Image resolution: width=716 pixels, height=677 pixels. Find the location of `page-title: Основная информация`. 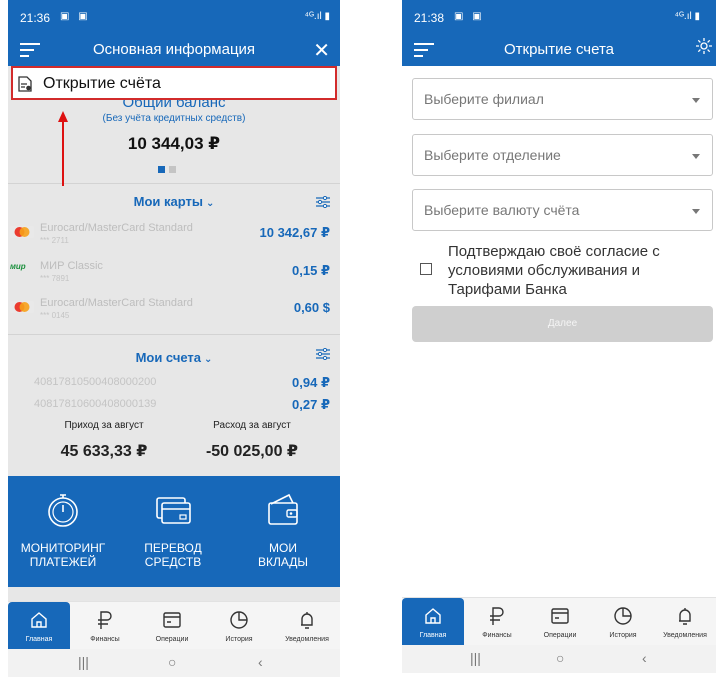

page-title: Основная информация is located at coordinates (174, 49).